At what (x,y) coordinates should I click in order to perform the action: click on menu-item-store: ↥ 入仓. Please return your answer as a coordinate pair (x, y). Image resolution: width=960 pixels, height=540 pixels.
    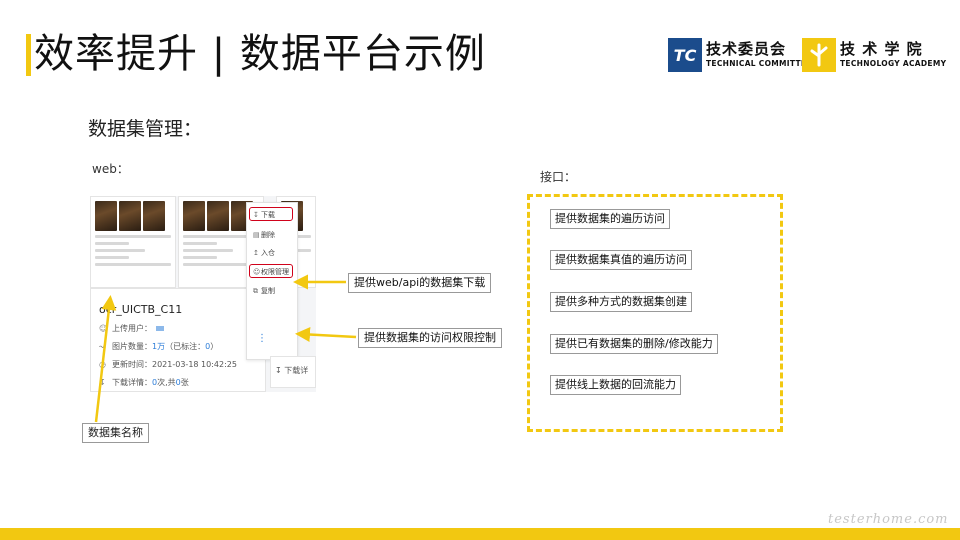
    Looking at the image, I should click on (264, 253).